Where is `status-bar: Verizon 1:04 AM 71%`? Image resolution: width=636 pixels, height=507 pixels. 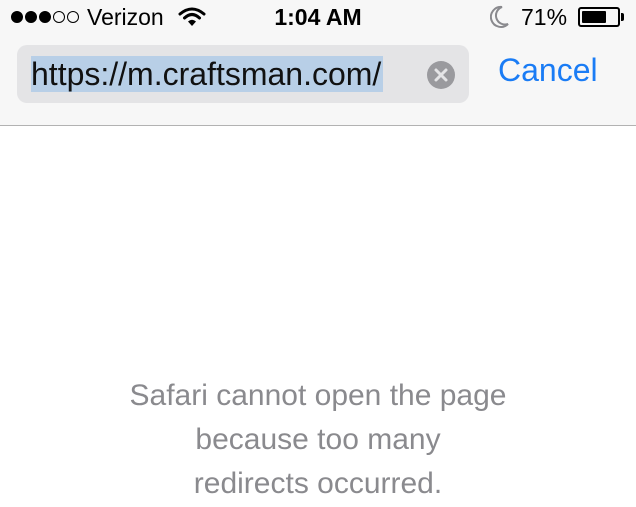 status-bar: Verizon 1:04 AM 71% is located at coordinates (318, 18).